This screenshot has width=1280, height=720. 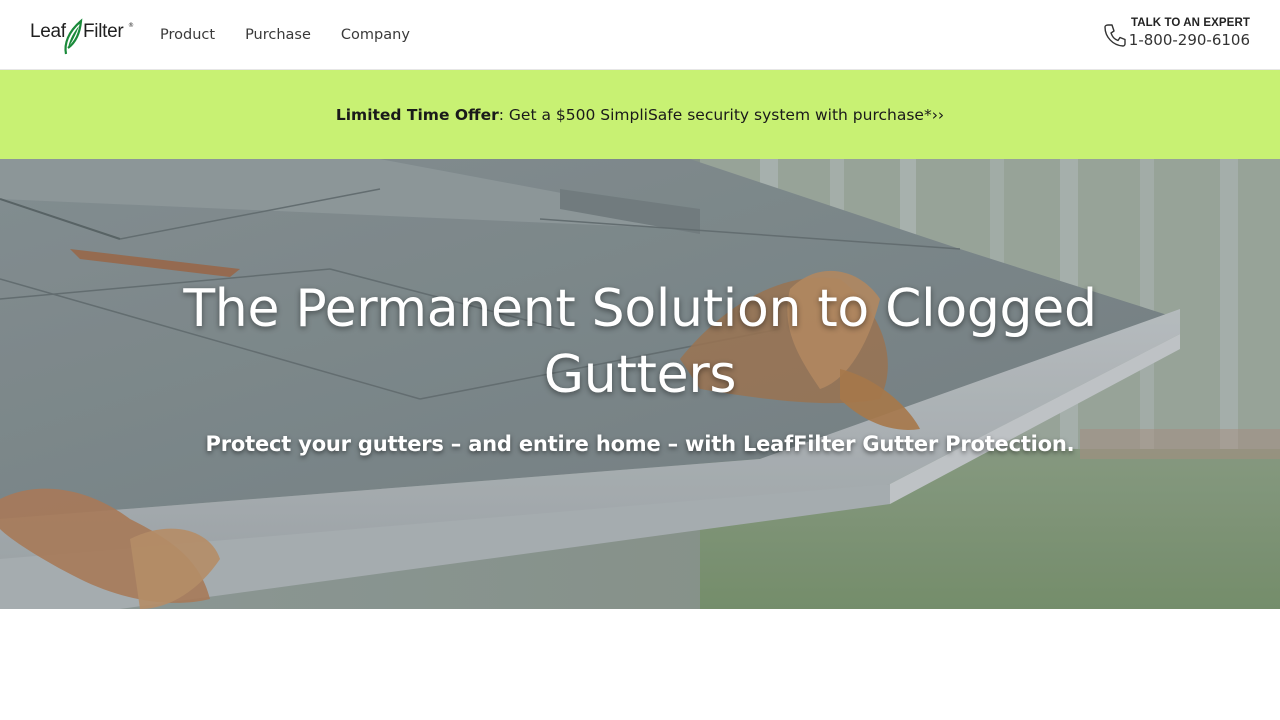 I want to click on nav-item-product: Product, so click(x=187, y=35).